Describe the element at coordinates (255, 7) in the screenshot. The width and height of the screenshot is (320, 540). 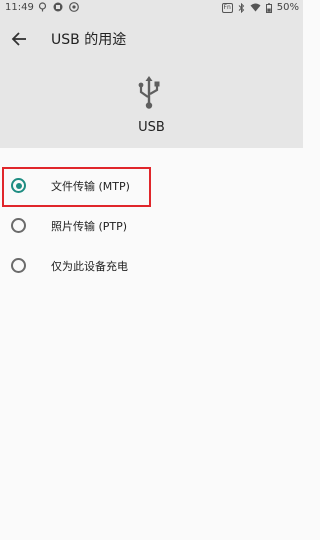
I see `wifi-icon` at that location.